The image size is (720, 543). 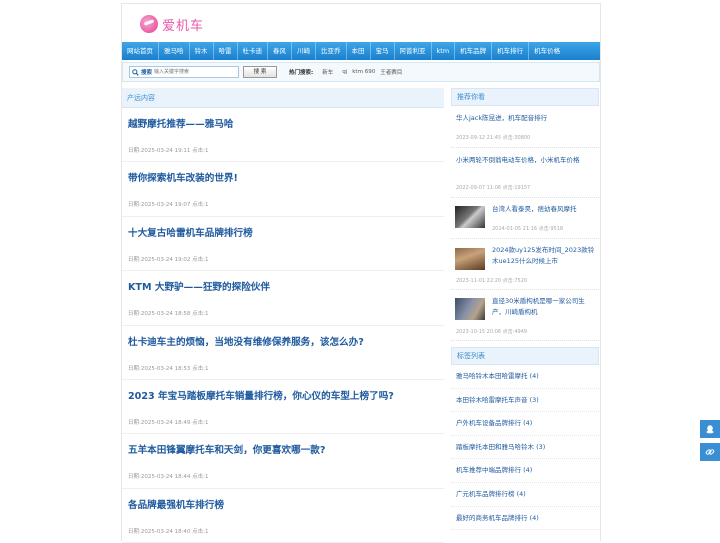 What do you see at coordinates (344, 72) in the screenshot?
I see `hot-search-link: qj` at bounding box center [344, 72].